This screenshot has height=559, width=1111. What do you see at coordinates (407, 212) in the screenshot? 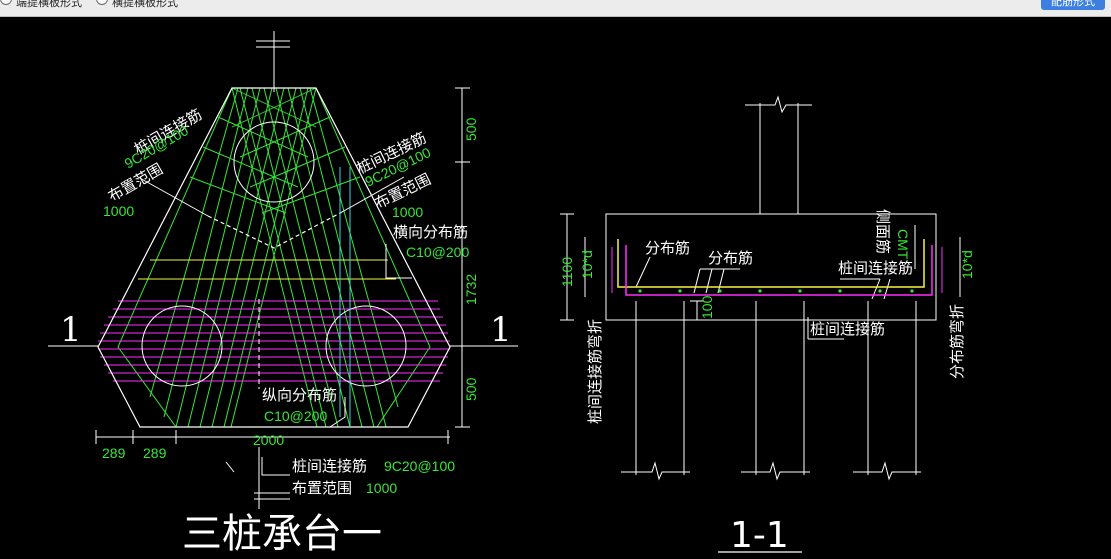
I see `right-tie-range: 1000` at bounding box center [407, 212].